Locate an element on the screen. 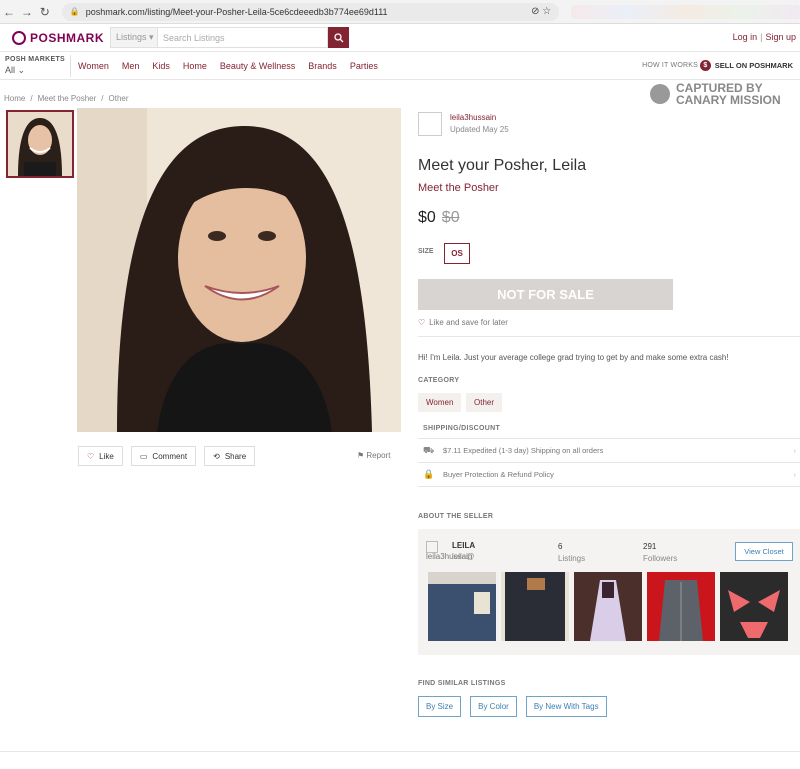 The height and width of the screenshot is (769, 800). watermark-line-2: CANARY MISSION is located at coordinates (728, 100).